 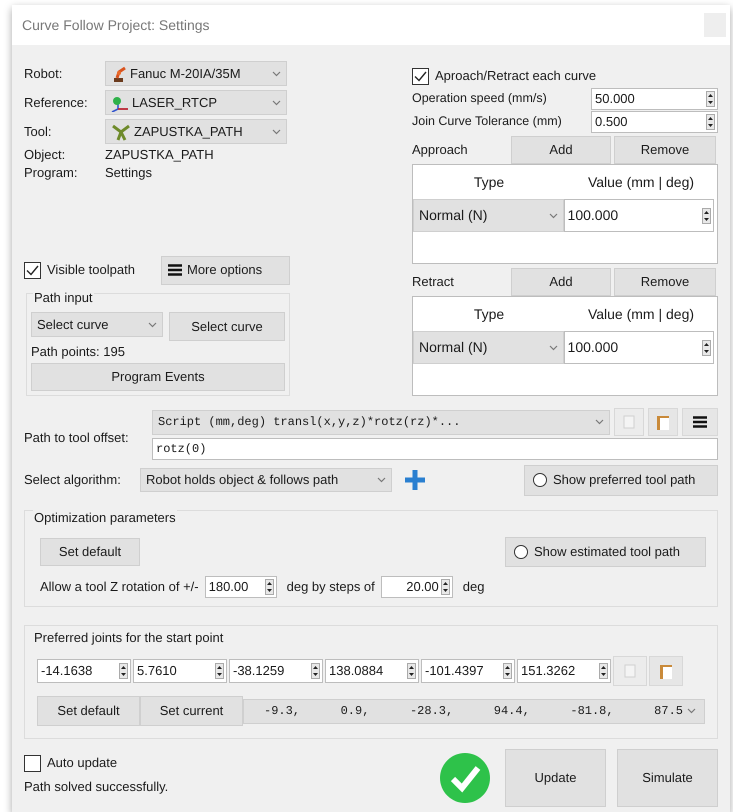 I want to click on joint-field: -38.1259, so click(x=276, y=671).